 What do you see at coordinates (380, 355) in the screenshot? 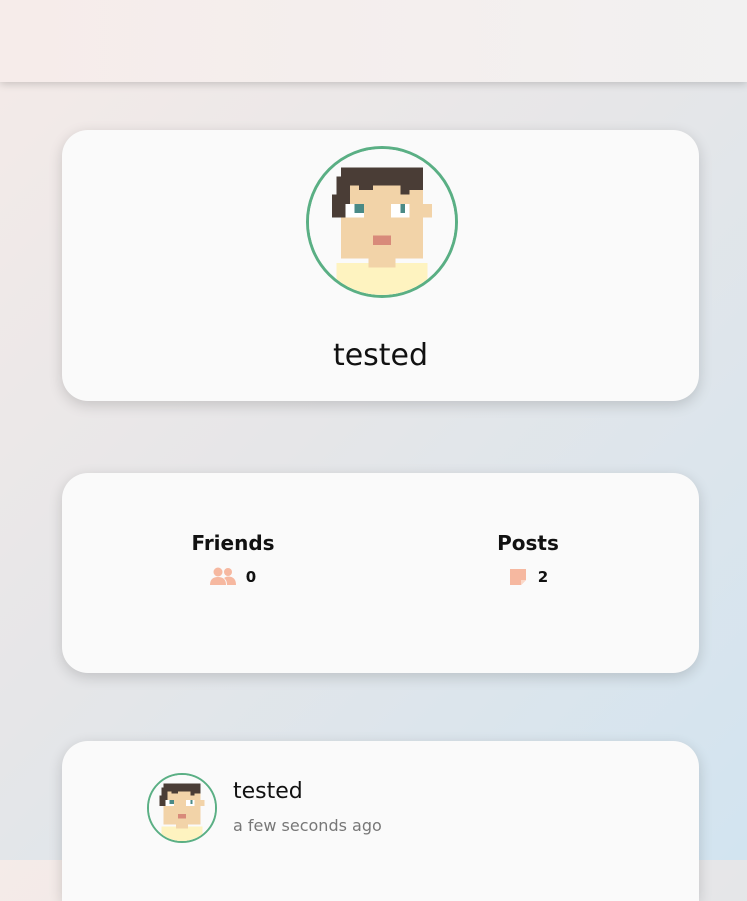
I see `profile-username: tested` at bounding box center [380, 355].